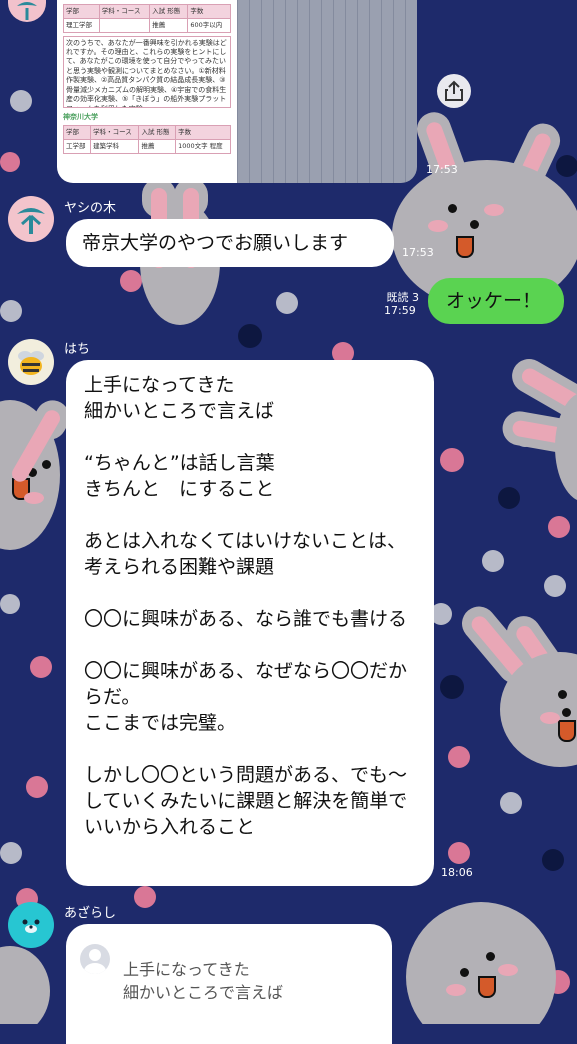 The height and width of the screenshot is (1044, 577). What do you see at coordinates (90, 913) in the screenshot?
I see `sender-name: あざらし` at bounding box center [90, 913].